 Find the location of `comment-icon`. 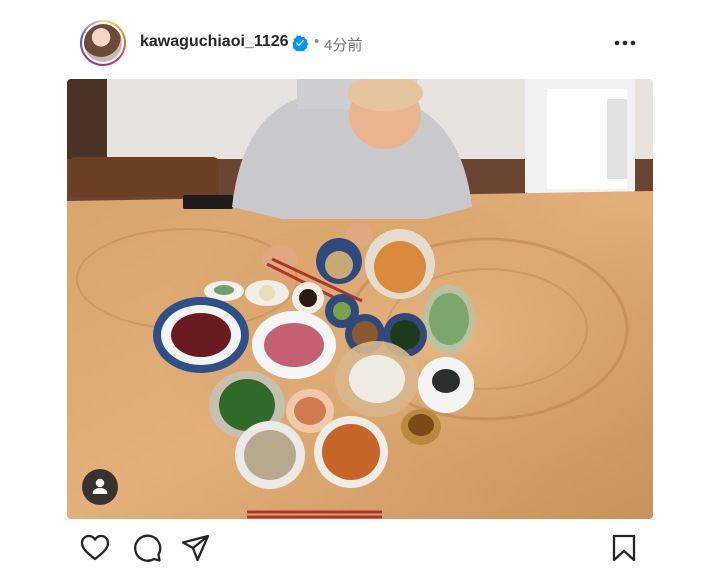

comment-icon is located at coordinates (147, 548).